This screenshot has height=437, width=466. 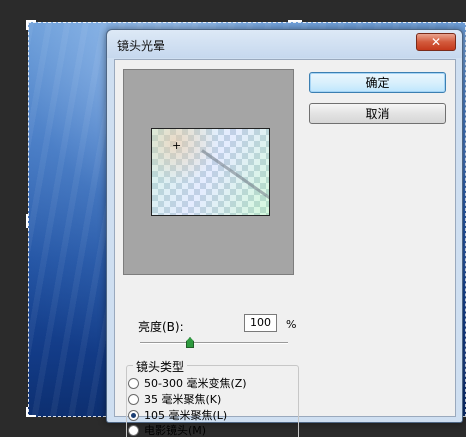 I want to click on radio-option-zoom: 50-300 毫米变焦(Z), so click(x=187, y=383).